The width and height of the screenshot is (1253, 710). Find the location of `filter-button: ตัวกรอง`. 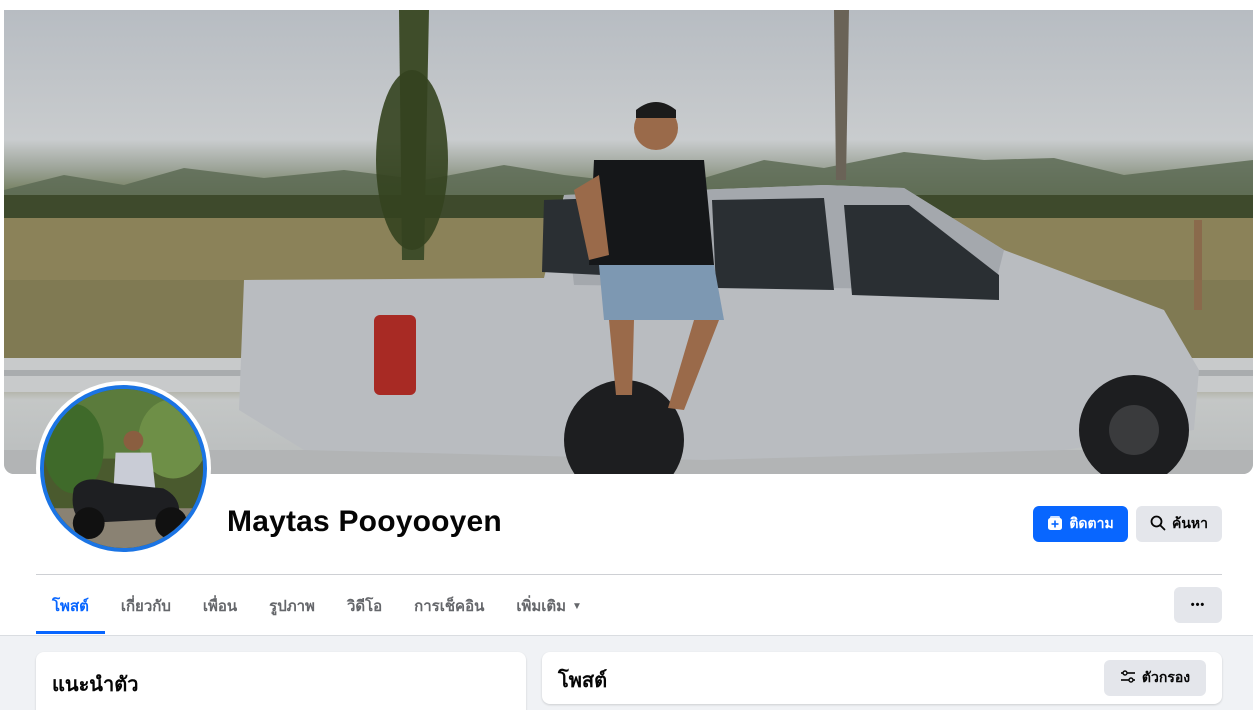

filter-button: ตัวกรอง is located at coordinates (1155, 678).